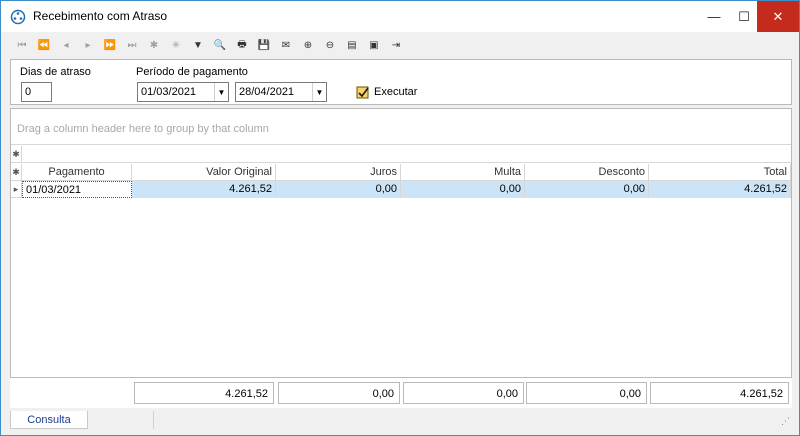  Describe the element at coordinates (744, 16) in the screenshot. I see `maximize-button: ☐` at that location.